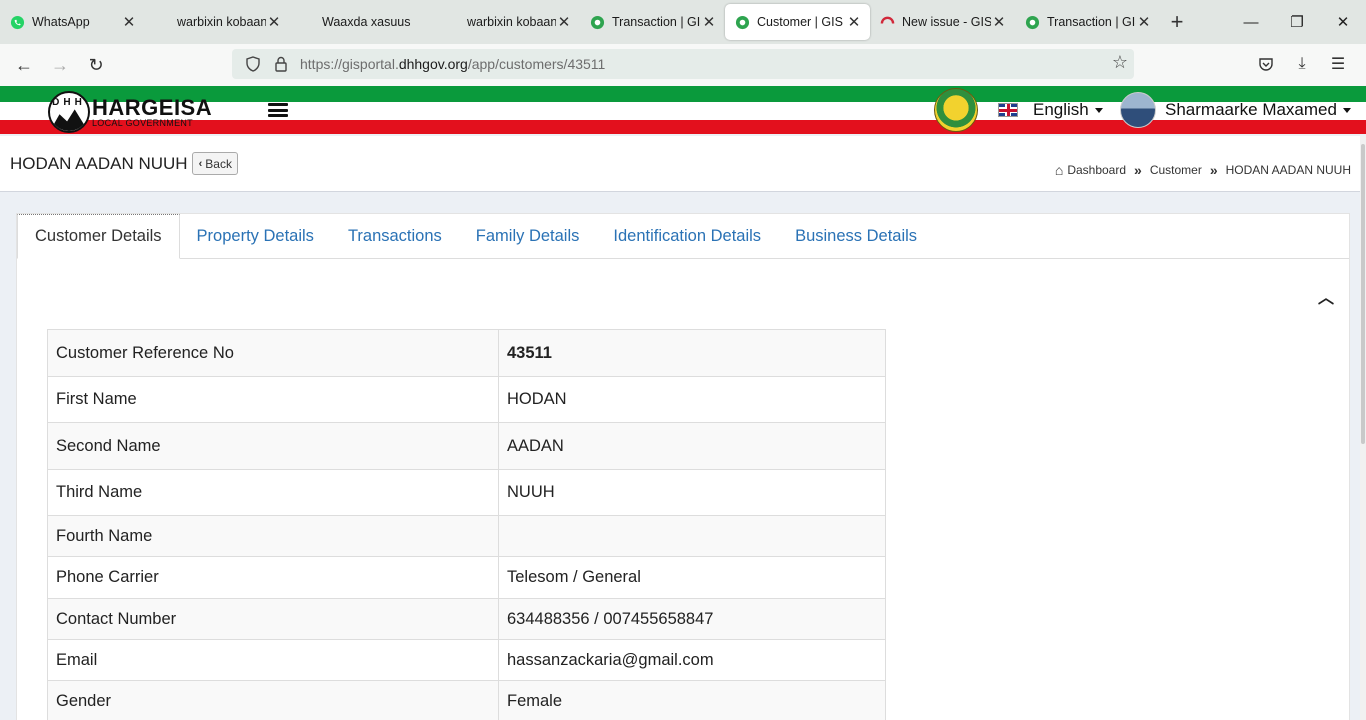 This screenshot has width=1366, height=720. I want to click on detail-value, so click(692, 536).